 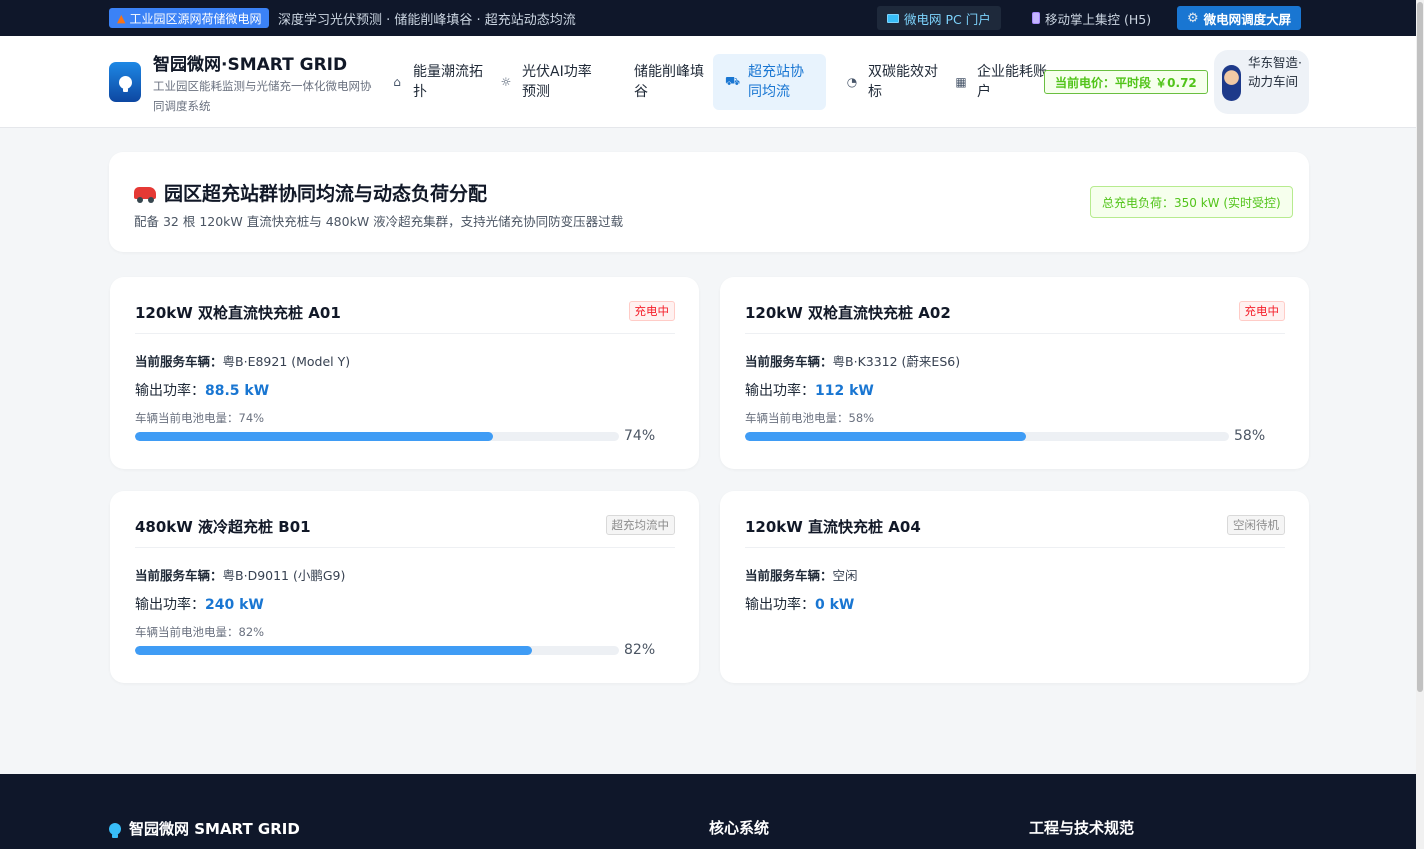 I want to click on dispatch-screen-label: 微电网调度大屏, so click(x=1247, y=19).